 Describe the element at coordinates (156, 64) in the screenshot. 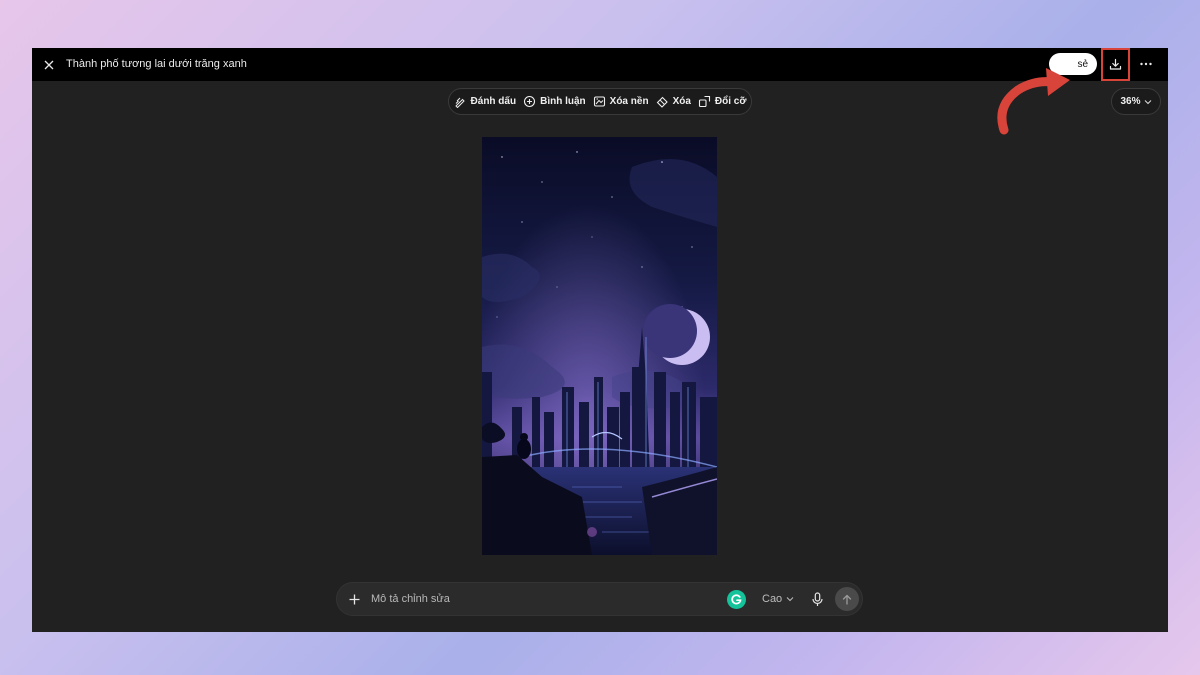

I see `image-title: Thành phố tương lai dưới trăng xanh` at that location.